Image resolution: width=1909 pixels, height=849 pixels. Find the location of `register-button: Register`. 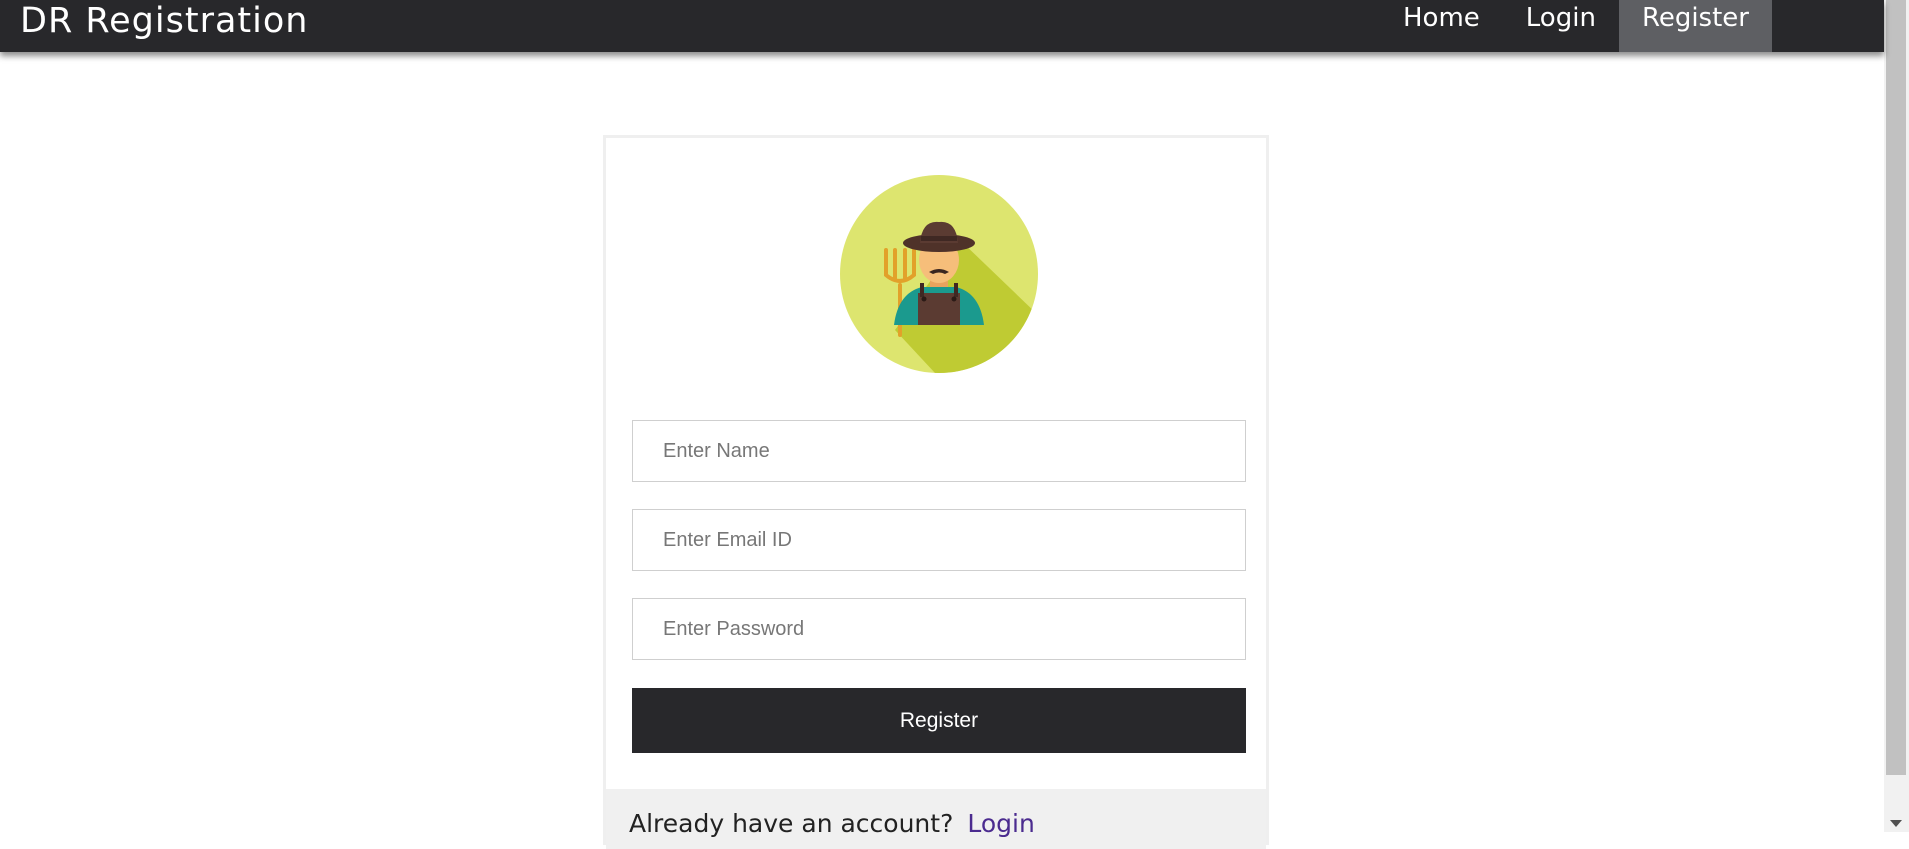

register-button: Register is located at coordinates (939, 720).